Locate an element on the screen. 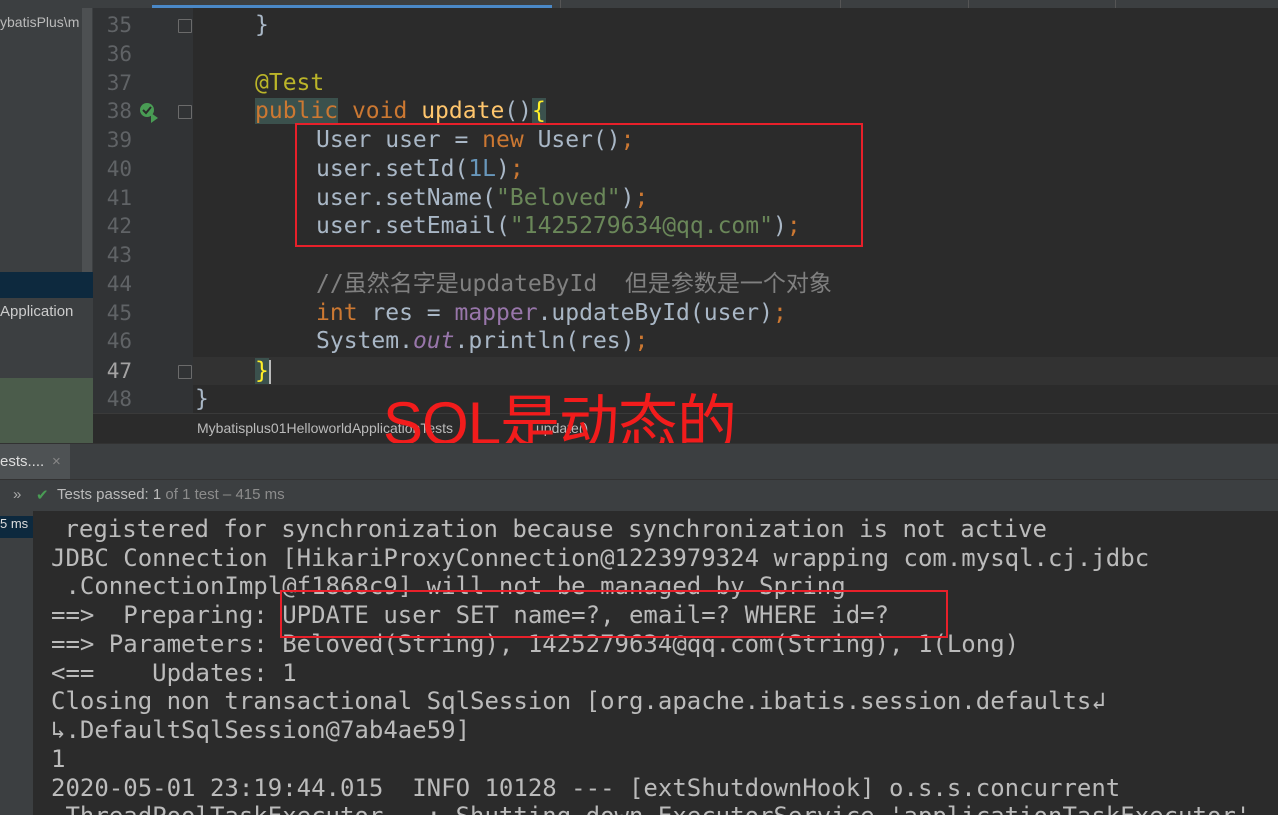 Image resolution: width=1278 pixels, height=815 pixels. annotation-box-sql is located at coordinates (614, 614).